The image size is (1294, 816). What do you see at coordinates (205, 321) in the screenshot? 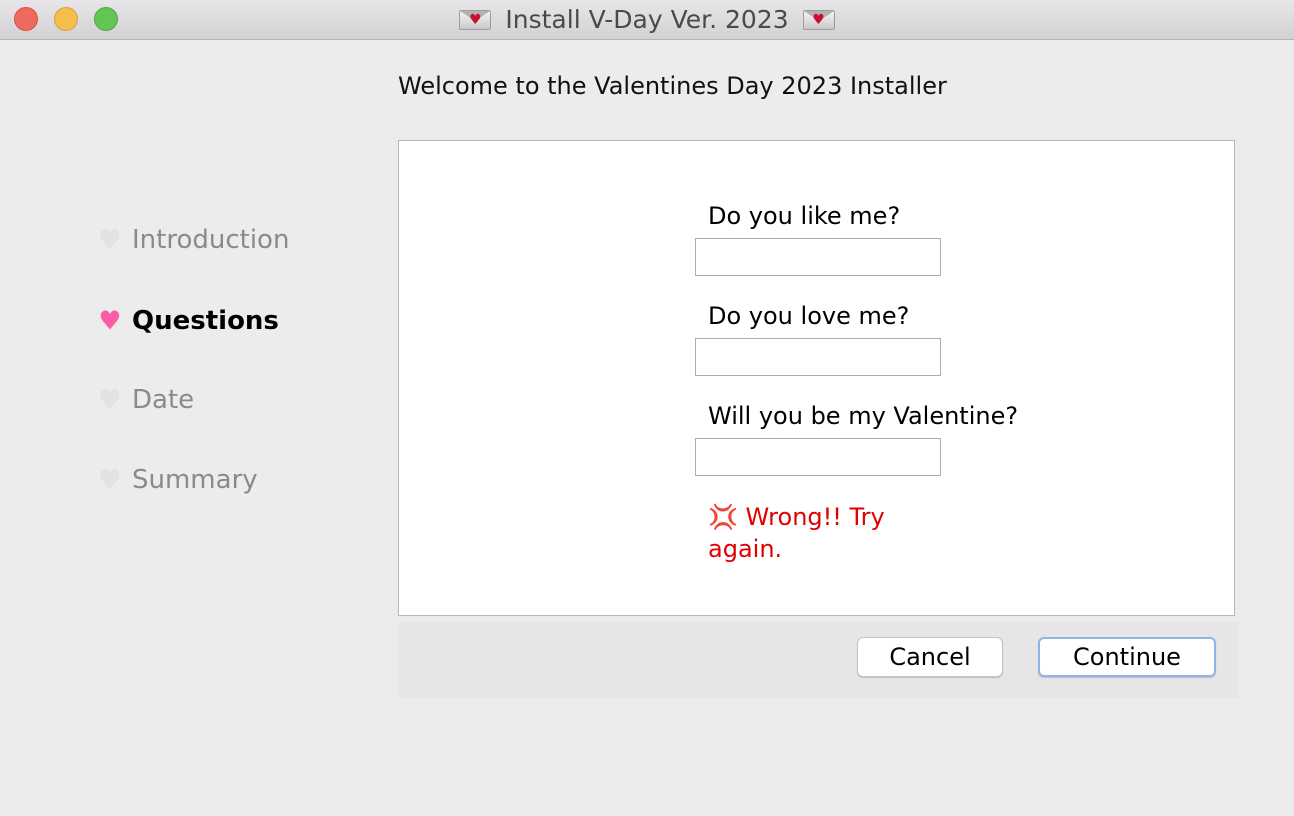
I see `sidebar-item-label: Questions` at bounding box center [205, 321].